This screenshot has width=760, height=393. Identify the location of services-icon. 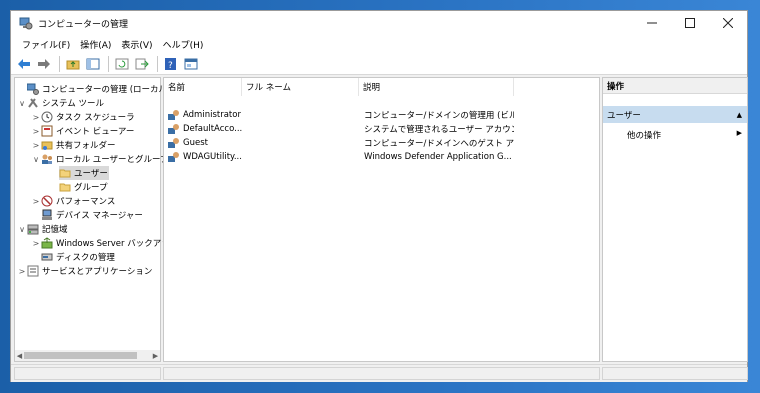
(33, 271).